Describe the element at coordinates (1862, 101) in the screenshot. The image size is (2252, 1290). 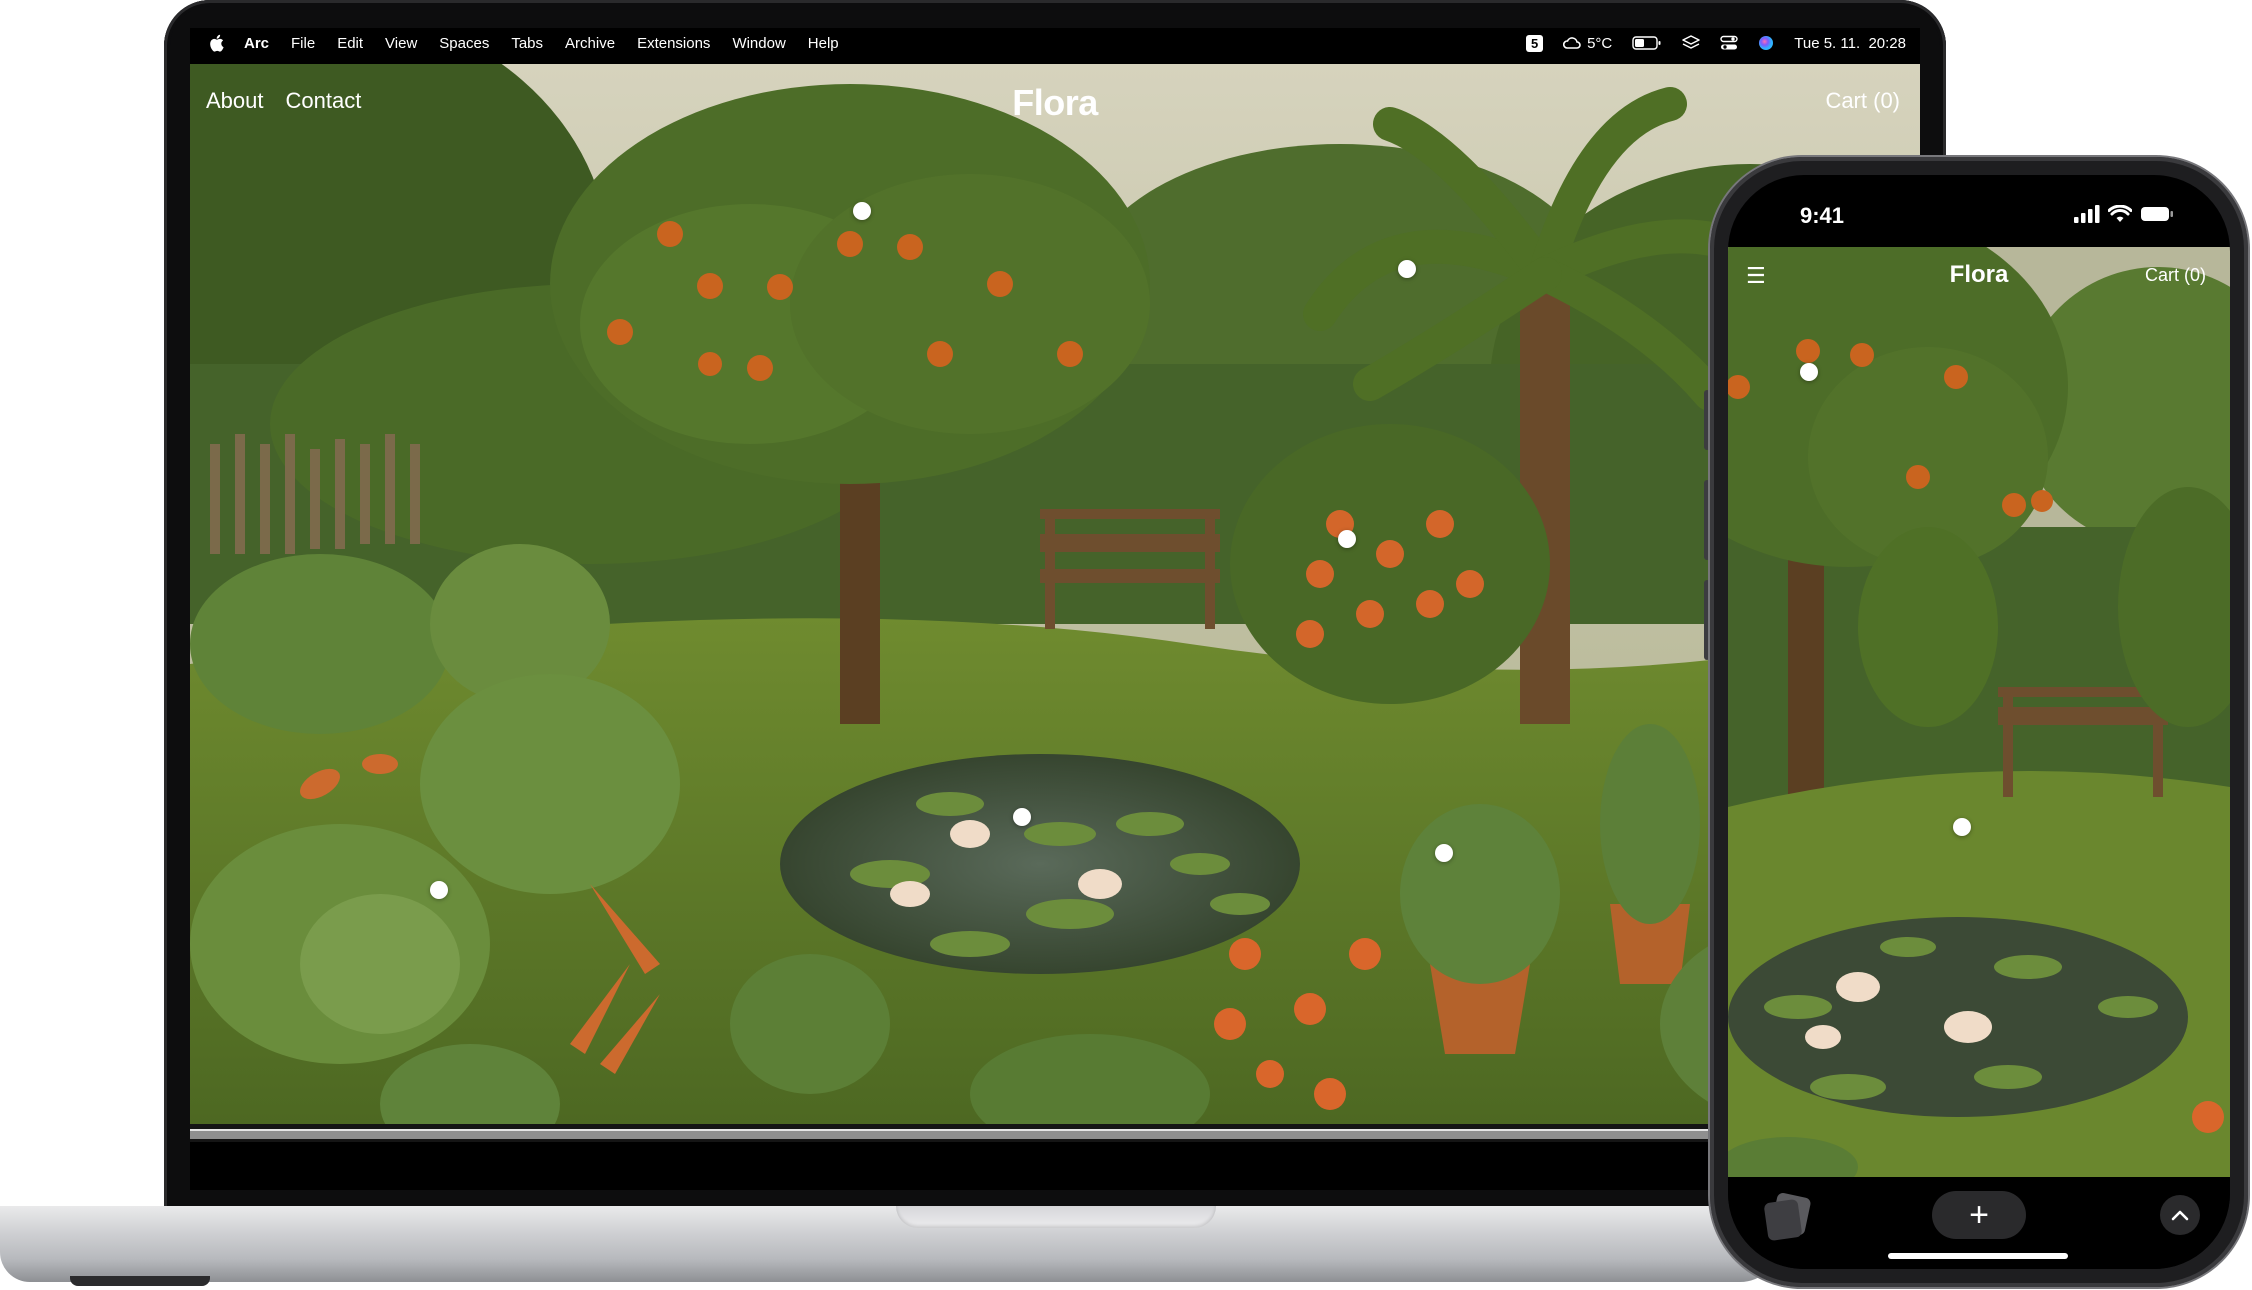
I see `cart-link: Cart (0)` at that location.